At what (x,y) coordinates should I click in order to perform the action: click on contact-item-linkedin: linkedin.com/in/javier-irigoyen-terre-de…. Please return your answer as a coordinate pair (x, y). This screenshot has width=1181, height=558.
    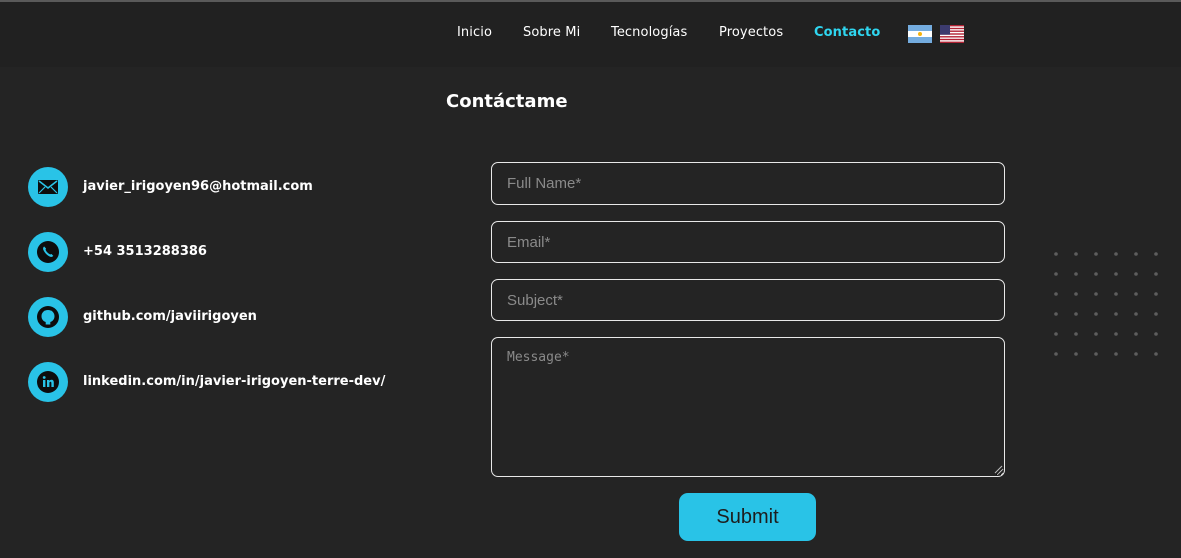
    Looking at the image, I should click on (248, 382).